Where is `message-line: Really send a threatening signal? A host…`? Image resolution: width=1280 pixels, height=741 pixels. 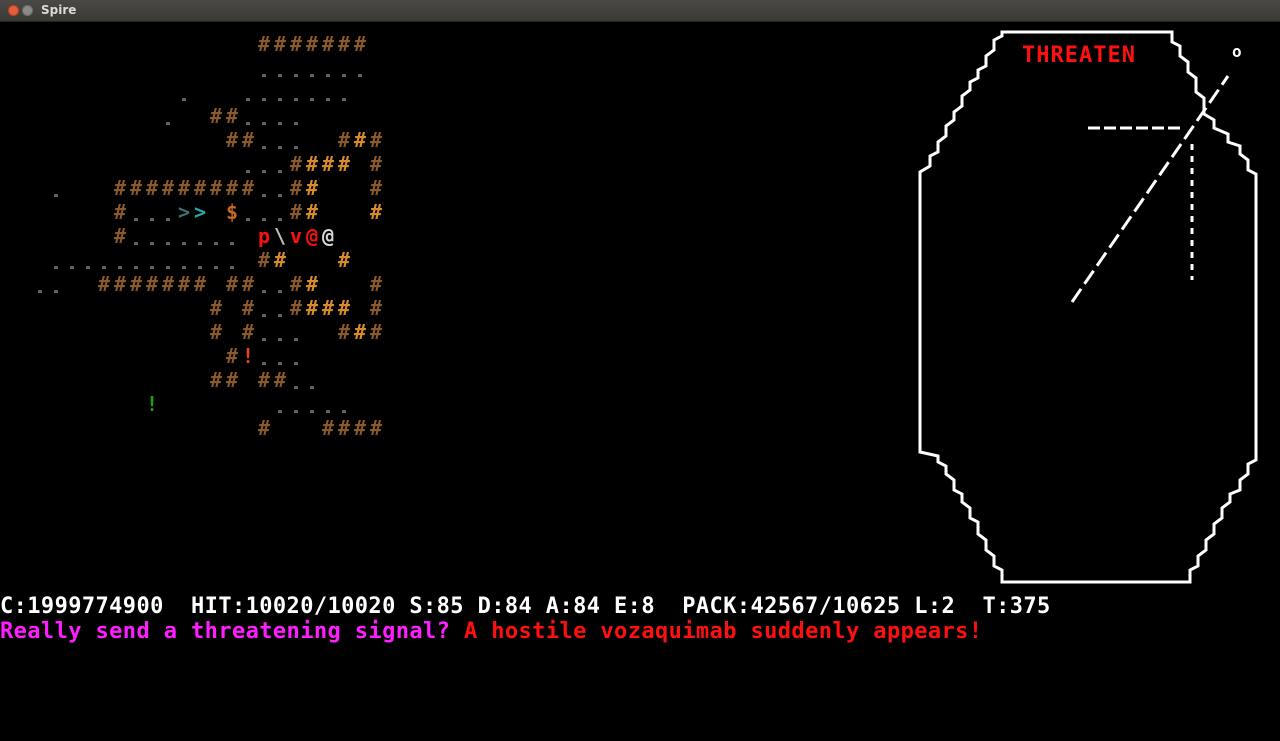
message-line: Really send a threatening signal? A host… is located at coordinates (491, 632).